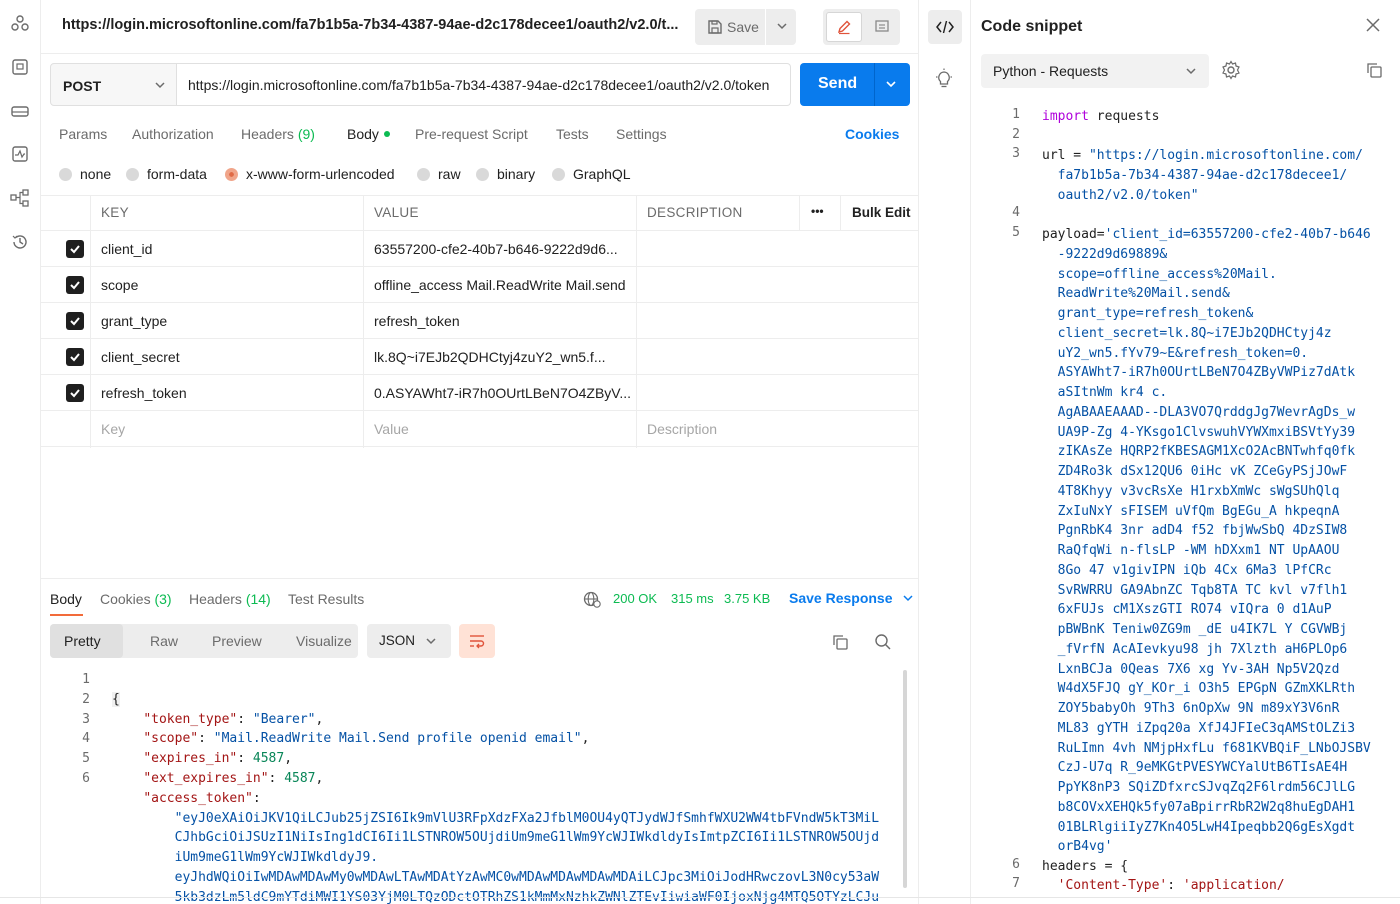 The width and height of the screenshot is (1400, 904). I want to click on radio-form-data-label: form-data, so click(177, 174).